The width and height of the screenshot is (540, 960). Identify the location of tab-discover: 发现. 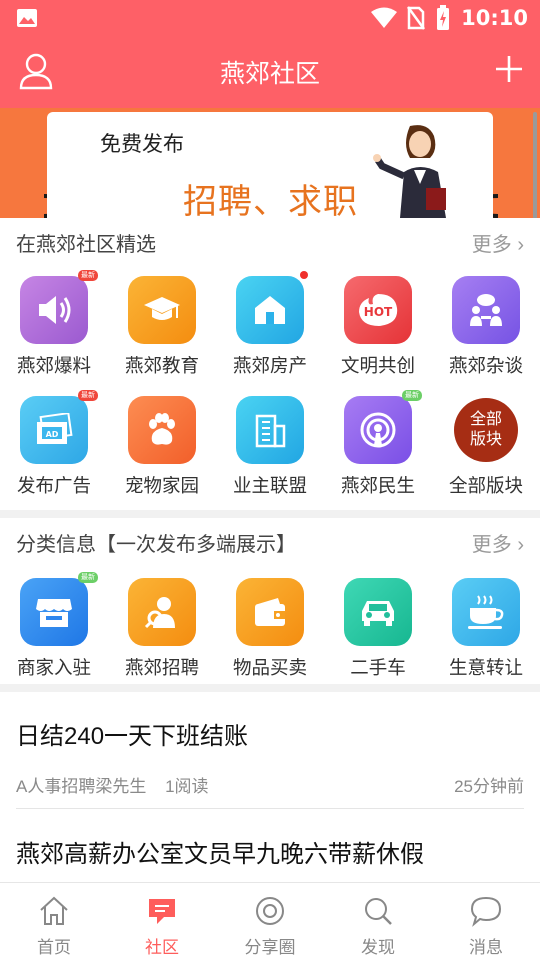
(378, 921).